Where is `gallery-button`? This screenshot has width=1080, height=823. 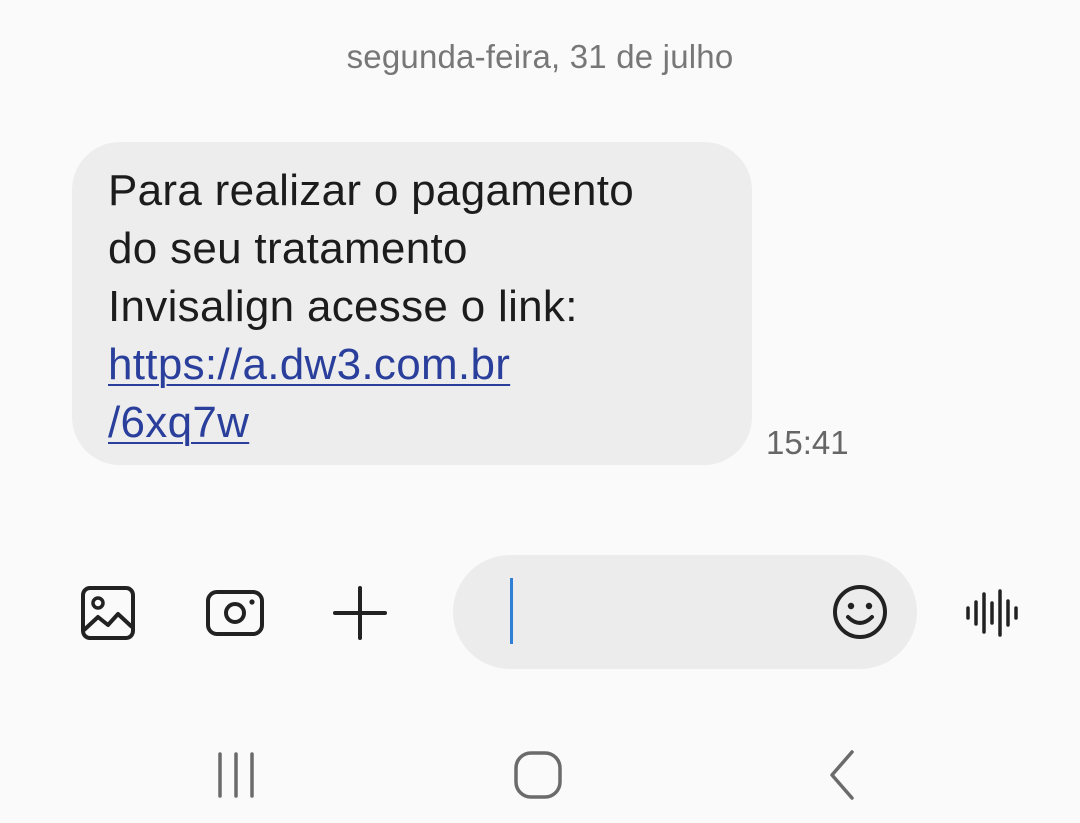
gallery-button is located at coordinates (108, 613).